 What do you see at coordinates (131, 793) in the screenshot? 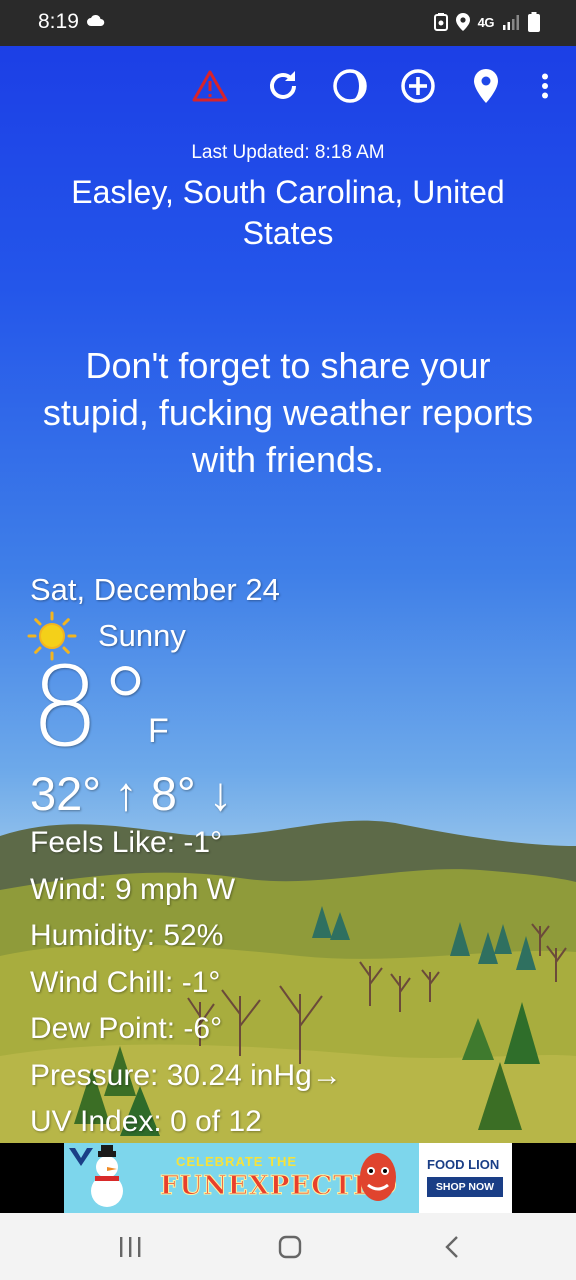
I see `high-low: 32° ↑ 8° ↓` at bounding box center [131, 793].